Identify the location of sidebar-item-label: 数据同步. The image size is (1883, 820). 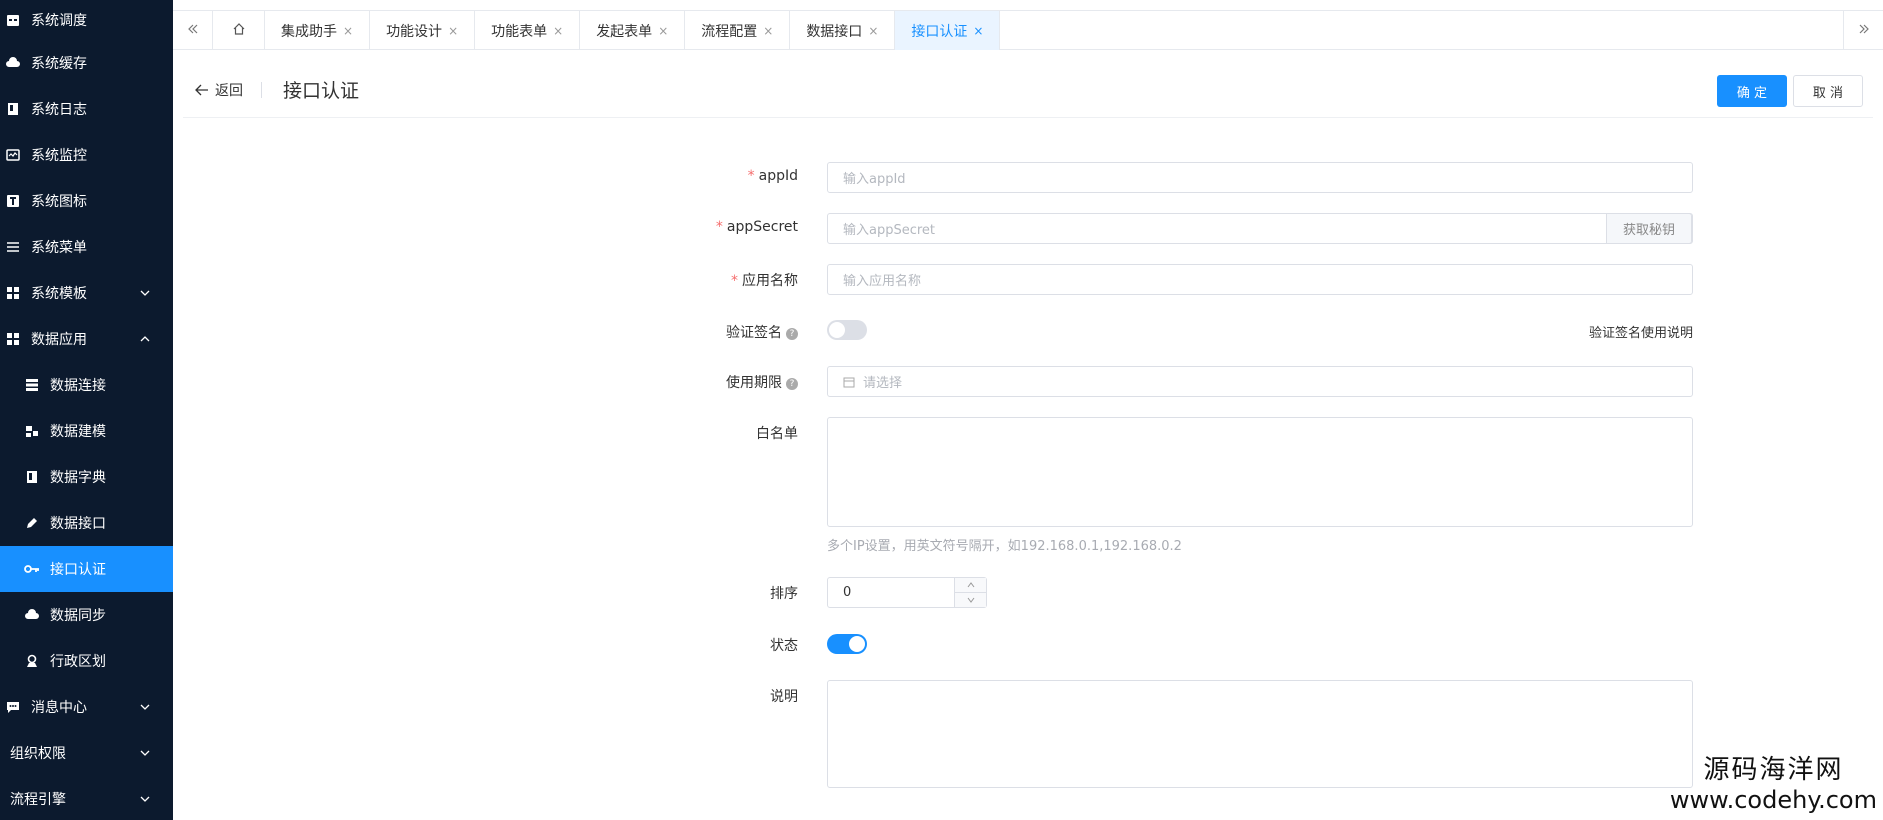
(78, 616).